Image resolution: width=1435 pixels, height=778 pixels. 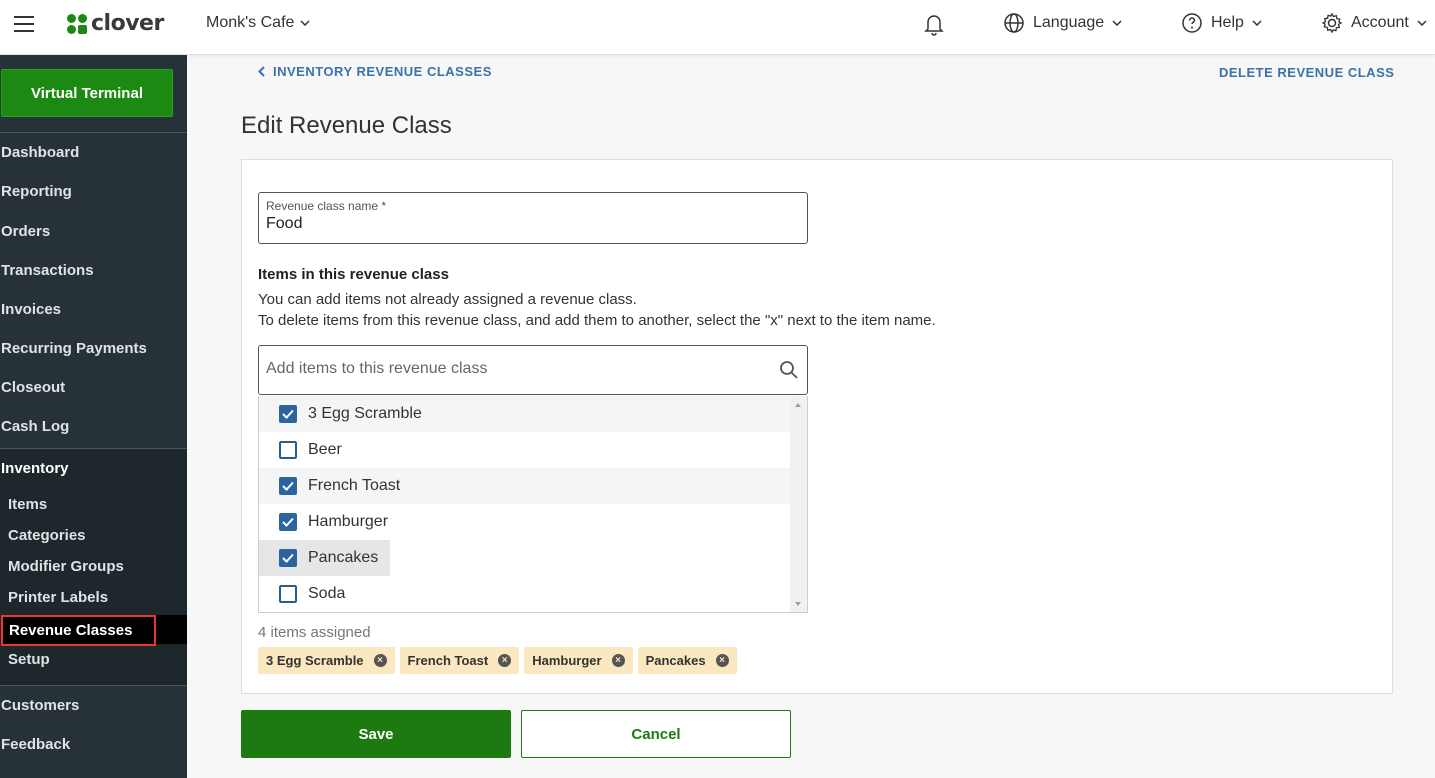 I want to click on sidebar-item-dashboard: Dashboard, so click(x=40, y=152).